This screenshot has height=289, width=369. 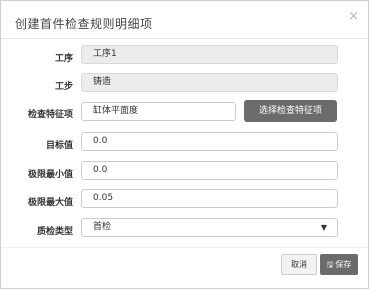 I want to click on max-input: 0.05, so click(x=209, y=198).